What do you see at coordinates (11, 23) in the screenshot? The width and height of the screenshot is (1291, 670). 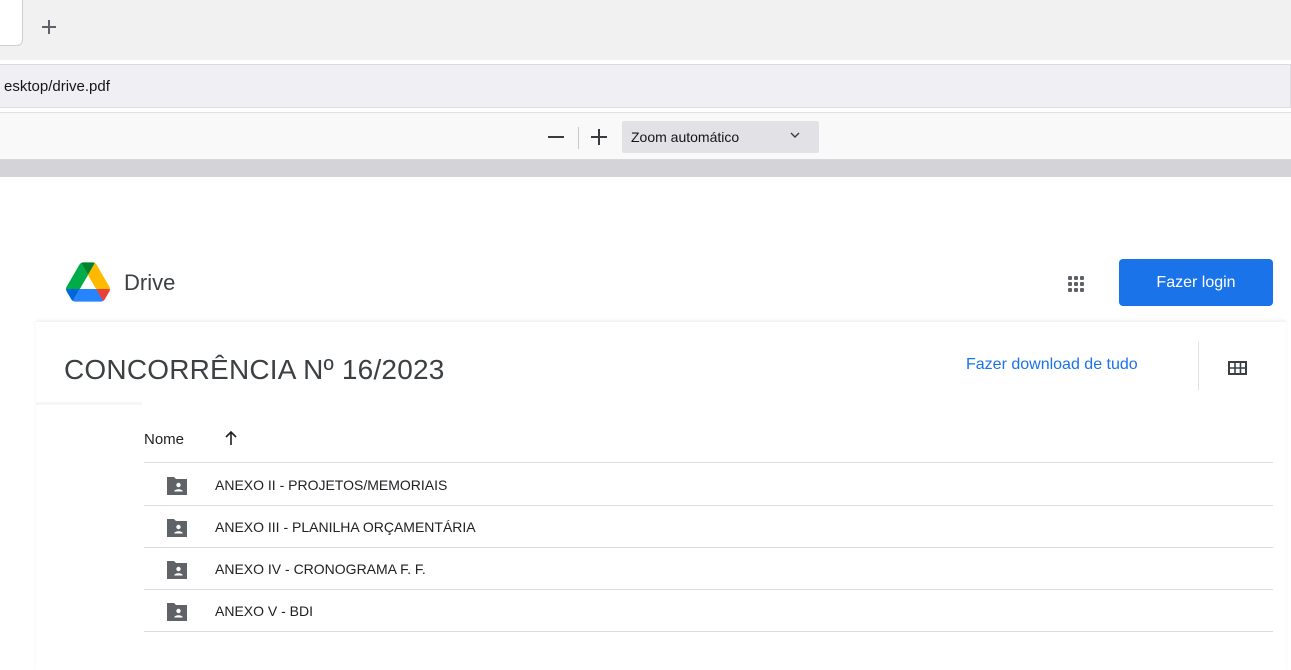 I see `active-tab` at bounding box center [11, 23].